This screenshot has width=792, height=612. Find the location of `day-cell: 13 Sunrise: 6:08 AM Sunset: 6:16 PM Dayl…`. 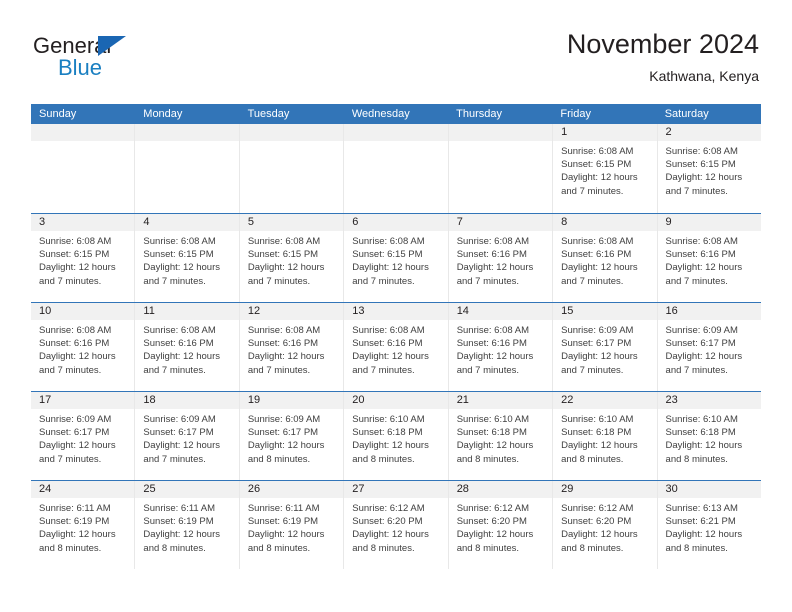

day-cell: 13 Sunrise: 6:08 AM Sunset: 6:16 PM Dayl… is located at coordinates (396, 347).